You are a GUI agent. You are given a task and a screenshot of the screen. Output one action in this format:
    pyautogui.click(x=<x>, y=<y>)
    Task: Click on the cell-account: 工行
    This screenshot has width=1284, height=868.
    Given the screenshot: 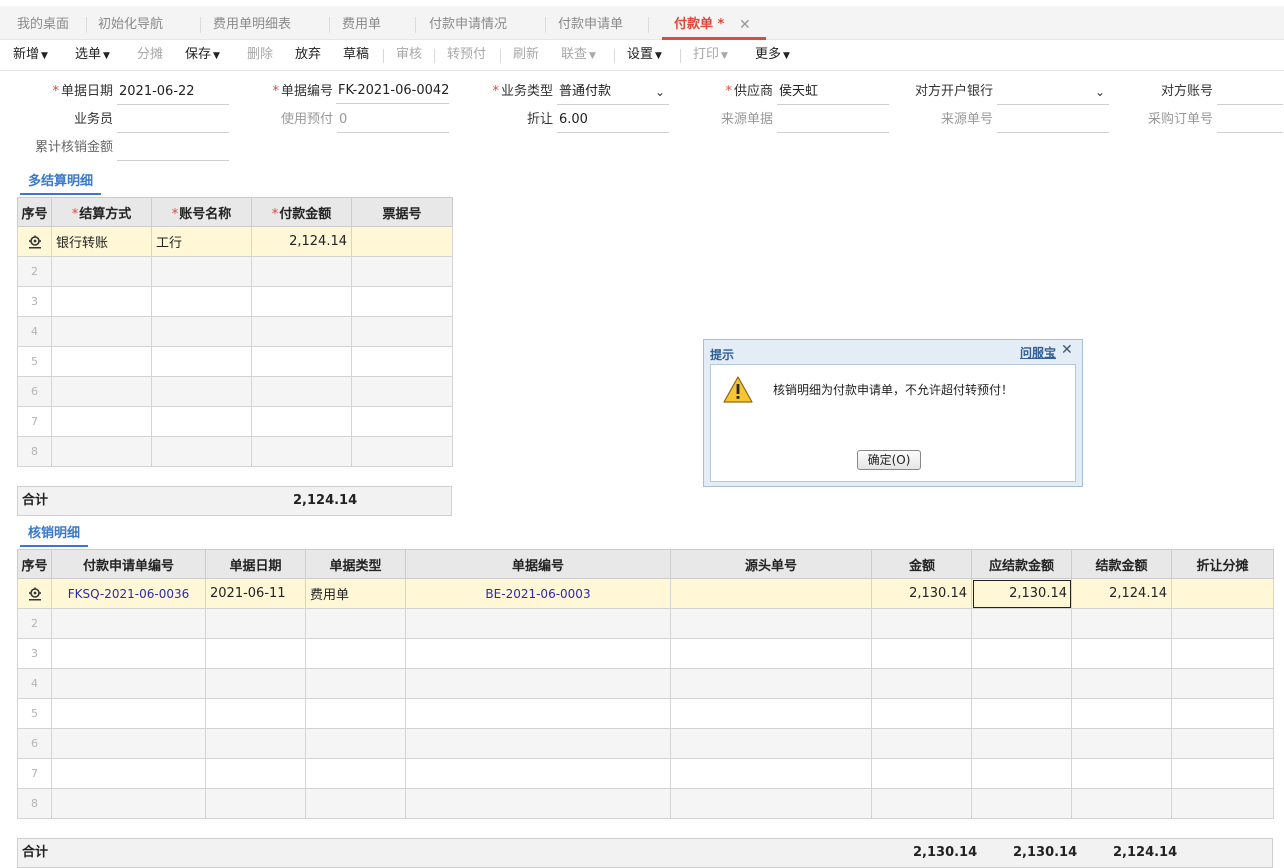 What is the action you would take?
    pyautogui.click(x=201, y=241)
    